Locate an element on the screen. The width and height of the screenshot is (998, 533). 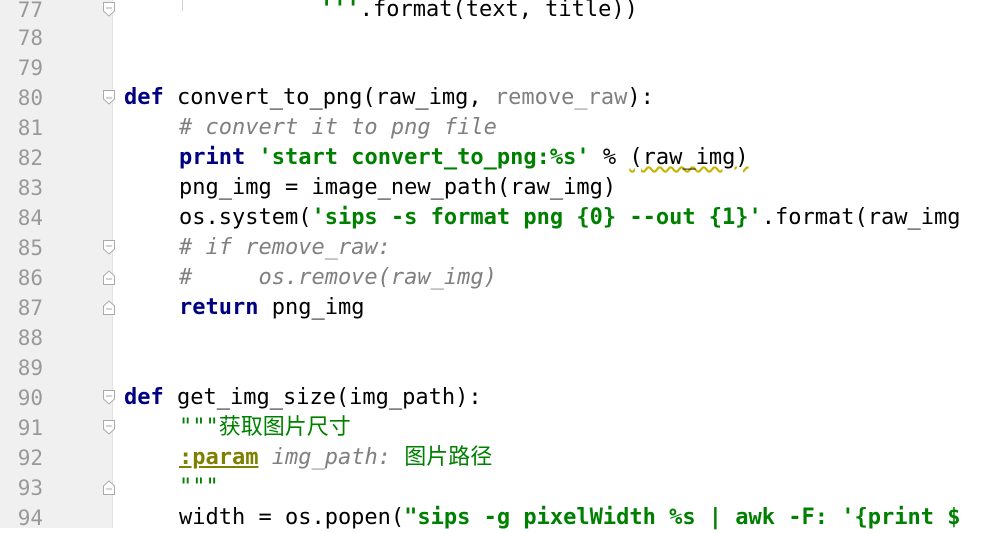
line-number: 83 is located at coordinates (30, 188).